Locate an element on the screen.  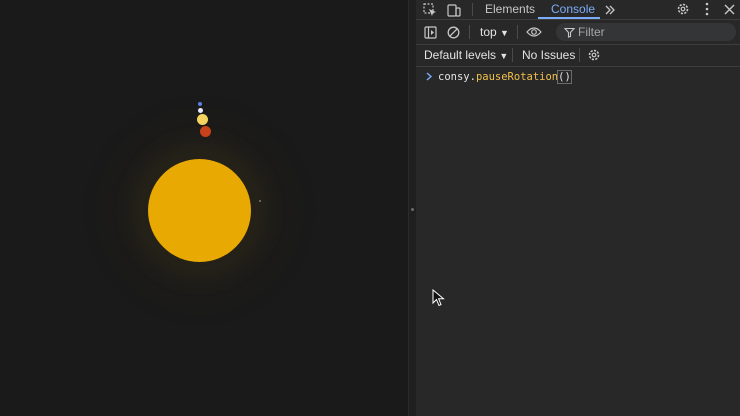
sidebar-toggle-icon is located at coordinates (430, 32).